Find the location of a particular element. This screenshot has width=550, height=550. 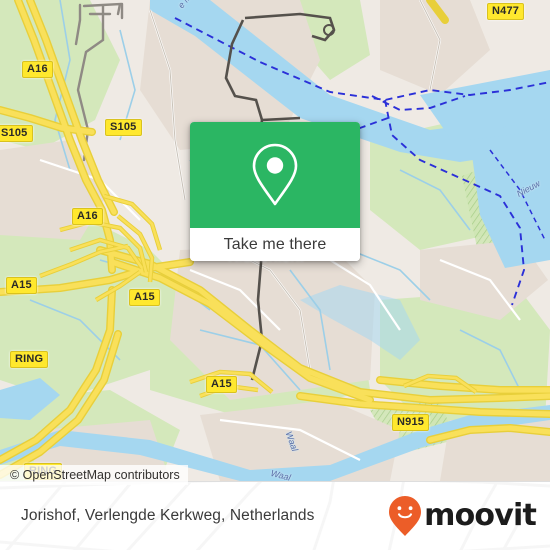

map-pin-icon is located at coordinates (275, 174).